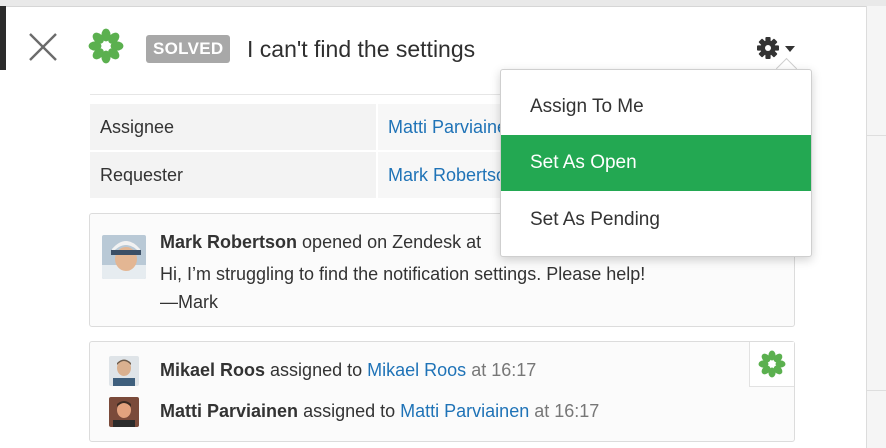 The height and width of the screenshot is (448, 886). What do you see at coordinates (656, 107) in the screenshot?
I see `menu-item-assign-to-me: Assign To Me` at bounding box center [656, 107].